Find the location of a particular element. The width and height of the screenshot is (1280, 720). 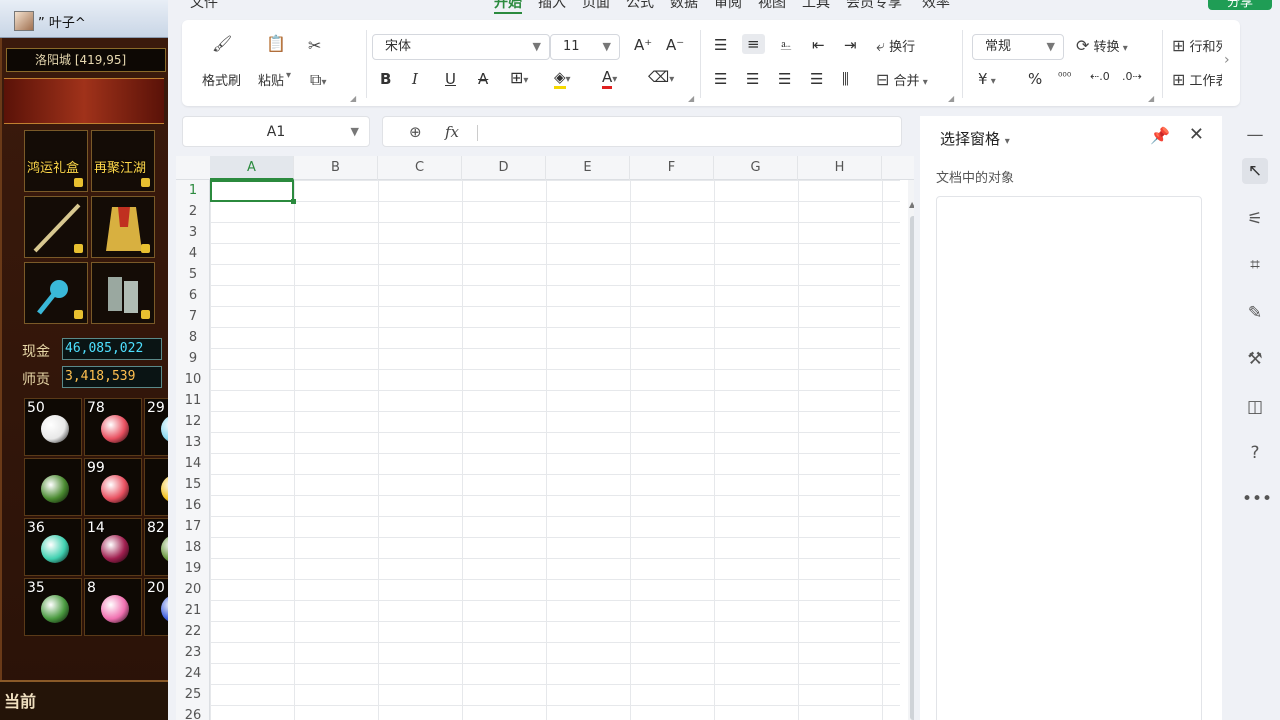

vertical-scrollbar: ▲ is located at coordinates (911, 450).